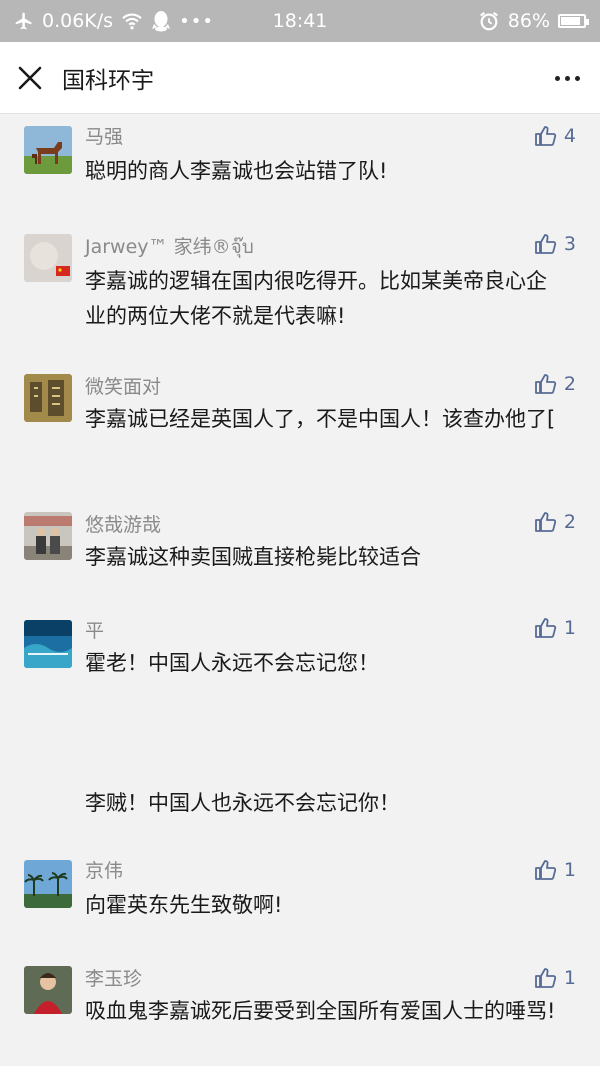 The width and height of the screenshot is (600, 1066). What do you see at coordinates (104, 135) in the screenshot?
I see `comment-author: 马强` at bounding box center [104, 135].